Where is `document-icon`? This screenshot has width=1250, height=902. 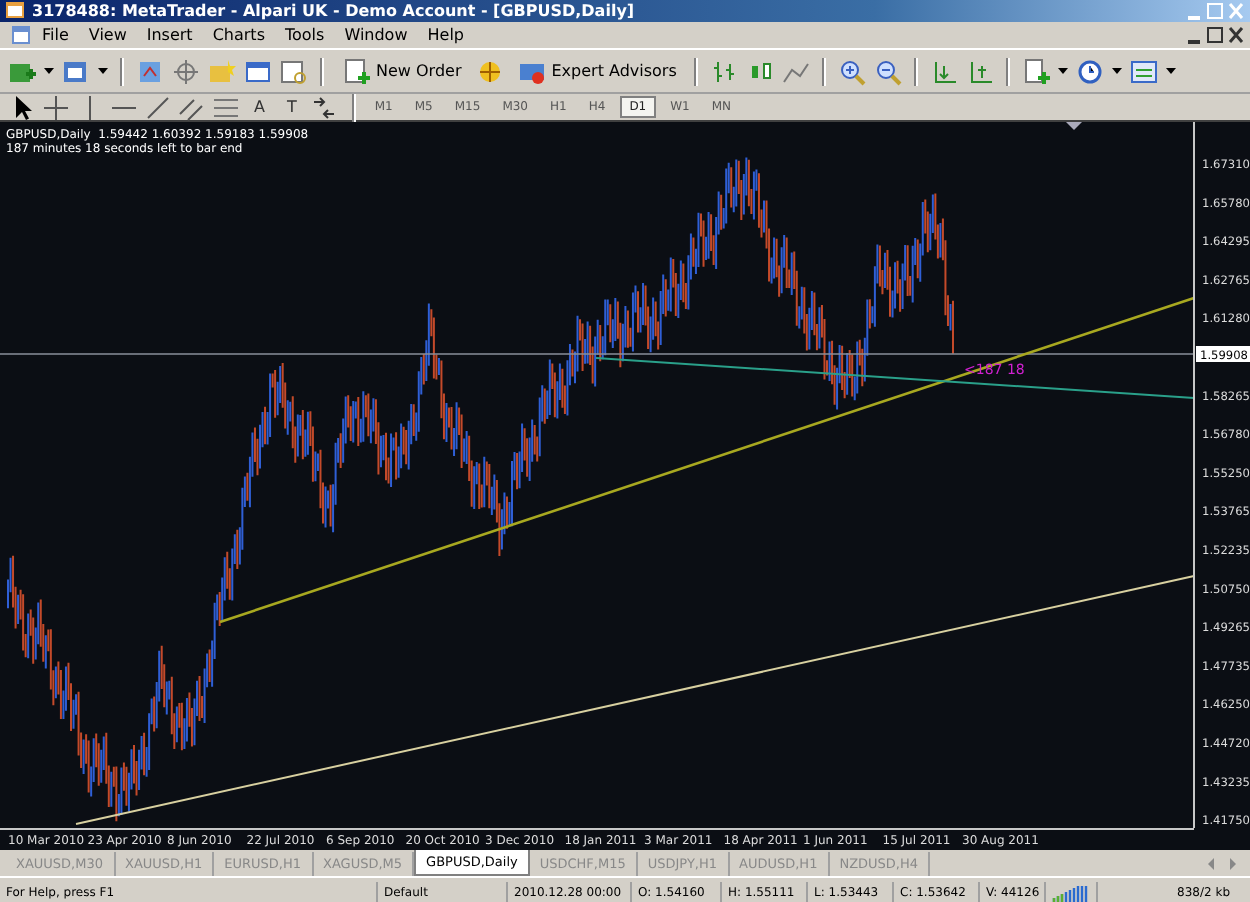 document-icon is located at coordinates (20, 35).